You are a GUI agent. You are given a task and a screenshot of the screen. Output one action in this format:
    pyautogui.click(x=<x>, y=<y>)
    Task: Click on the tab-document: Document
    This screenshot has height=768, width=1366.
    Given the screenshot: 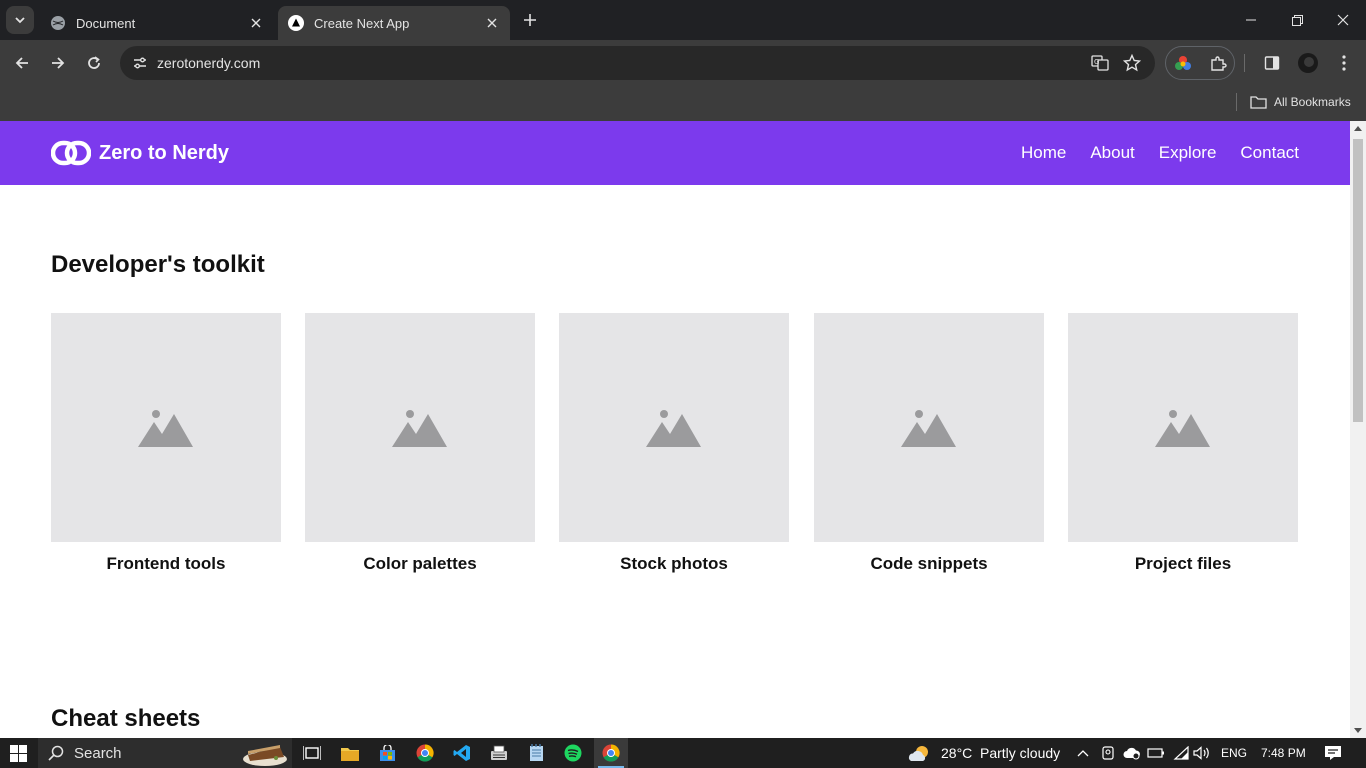 What is the action you would take?
    pyautogui.click(x=157, y=23)
    